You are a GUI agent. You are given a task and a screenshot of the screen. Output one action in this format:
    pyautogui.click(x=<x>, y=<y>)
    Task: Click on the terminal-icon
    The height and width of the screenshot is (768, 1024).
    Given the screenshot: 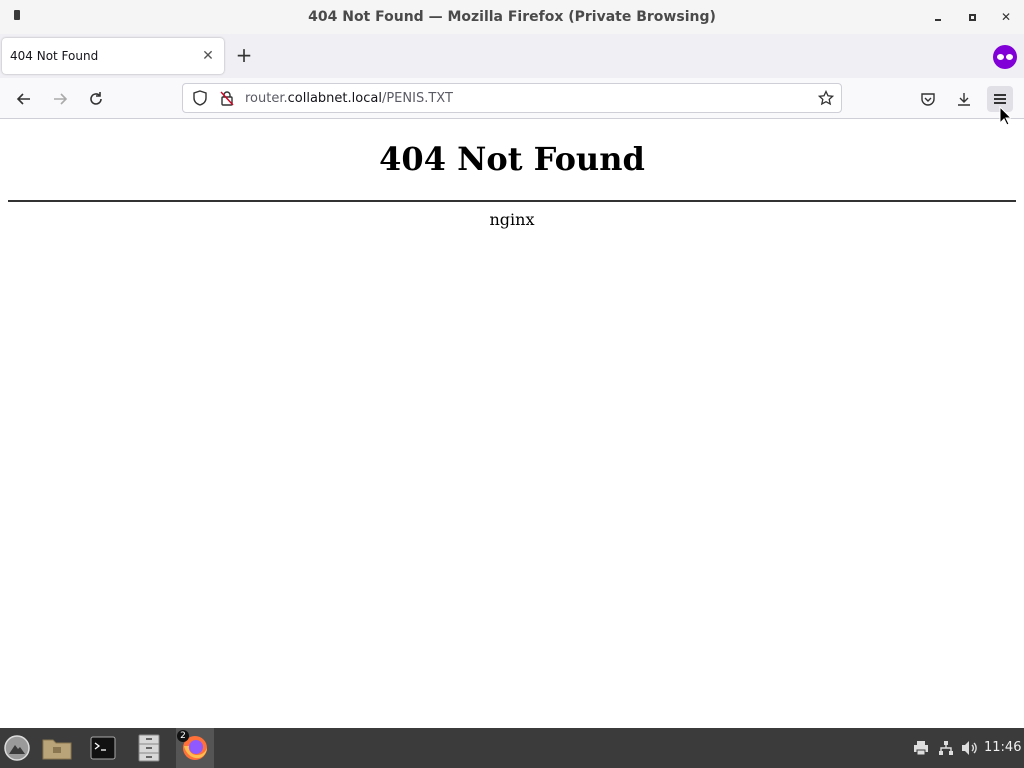 What is the action you would take?
    pyautogui.click(x=103, y=748)
    